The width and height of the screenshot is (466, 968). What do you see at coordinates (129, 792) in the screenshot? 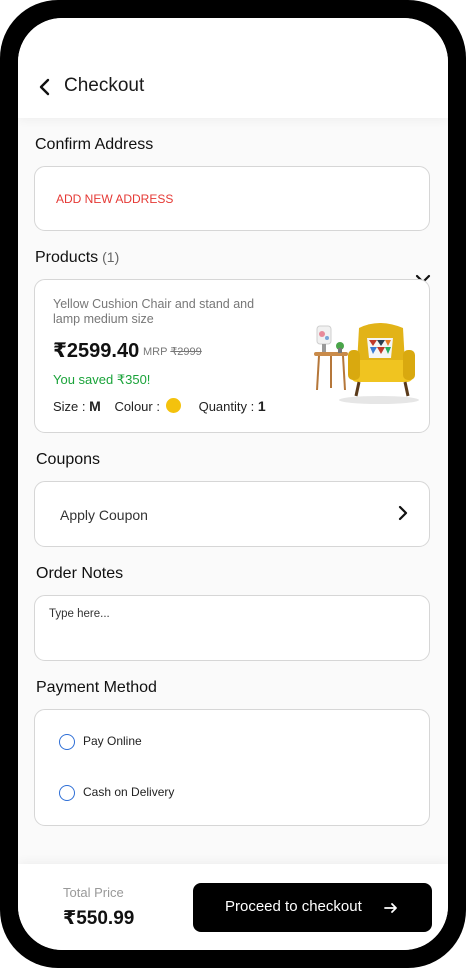
I see `payment-option-label: Cash on Delivery` at bounding box center [129, 792].